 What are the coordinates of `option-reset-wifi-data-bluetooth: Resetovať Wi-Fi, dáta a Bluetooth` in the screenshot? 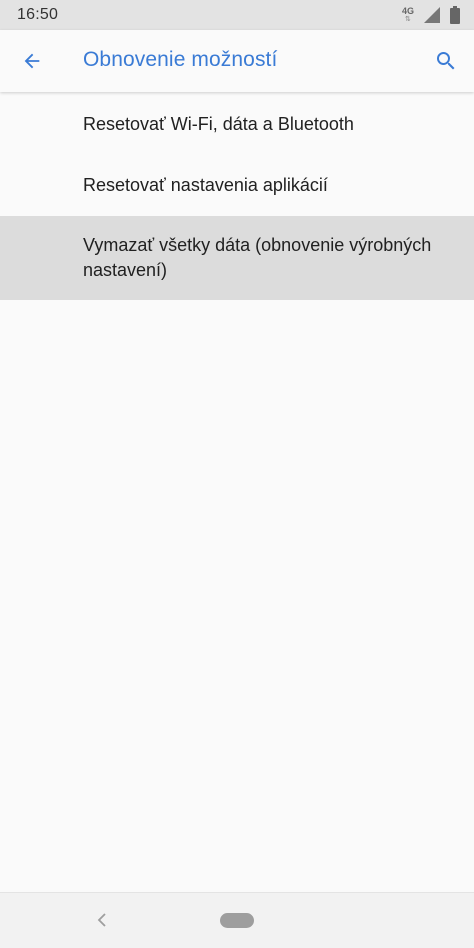 It's located at (237, 123).